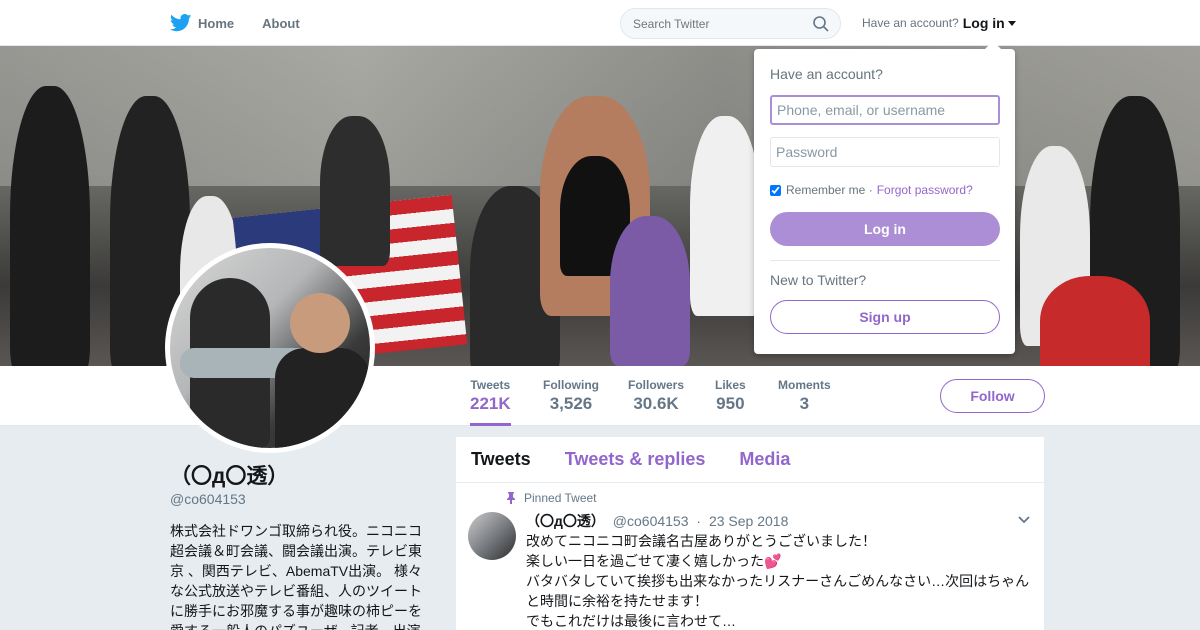  Describe the element at coordinates (645, 561) in the screenshot. I see `tweet-line: 楽しい一日を過ごせて凄く嬉しかった` at that location.